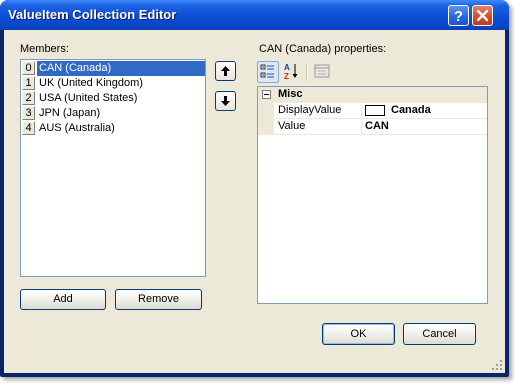 This screenshot has width=515, height=384. What do you see at coordinates (28, 98) in the screenshot?
I see `list-item-index: 2` at bounding box center [28, 98].